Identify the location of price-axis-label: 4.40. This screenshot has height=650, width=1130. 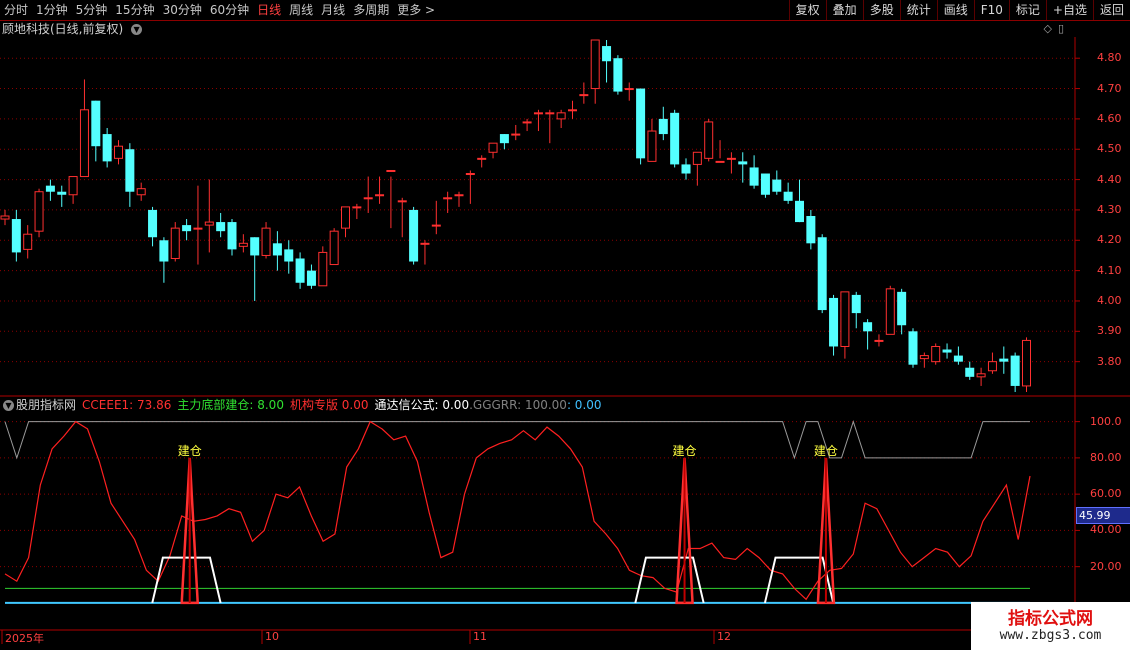
(1109, 179).